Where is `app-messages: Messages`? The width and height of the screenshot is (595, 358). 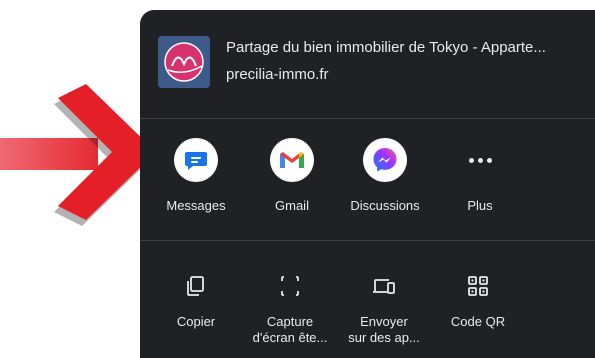 app-messages: Messages is located at coordinates (196, 175).